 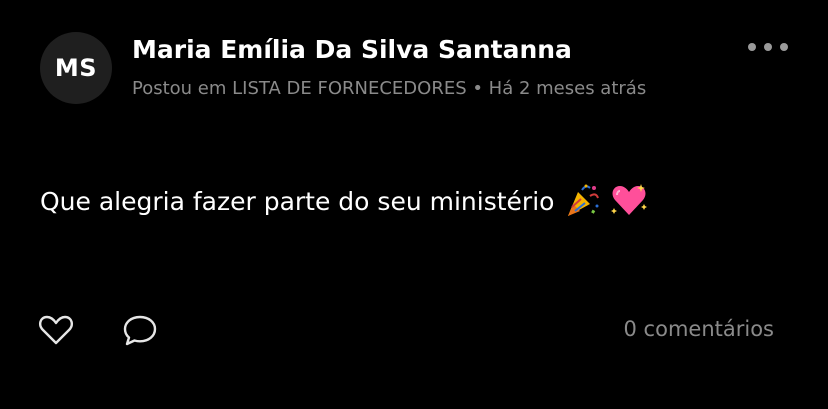 I want to click on comment-button, so click(x=140, y=330).